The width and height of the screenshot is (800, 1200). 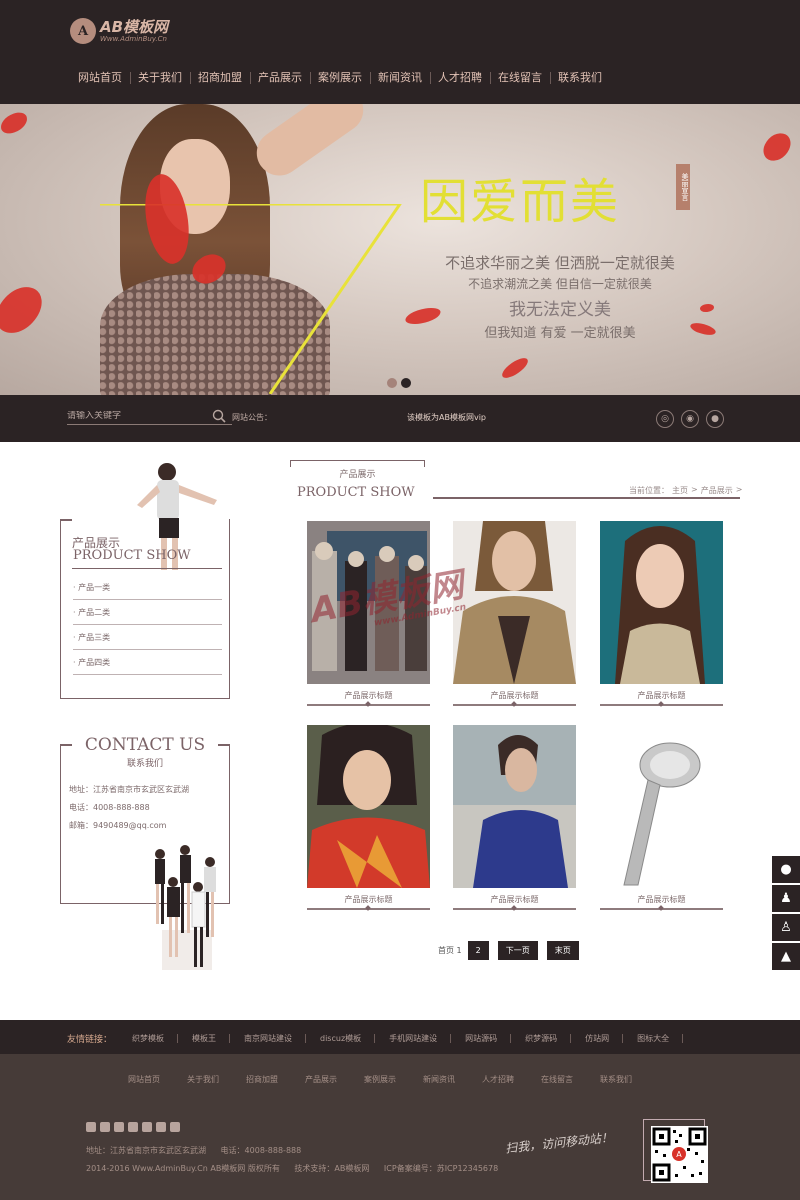 What do you see at coordinates (204, 1038) in the screenshot?
I see `friend-link: 模板王` at bounding box center [204, 1038].